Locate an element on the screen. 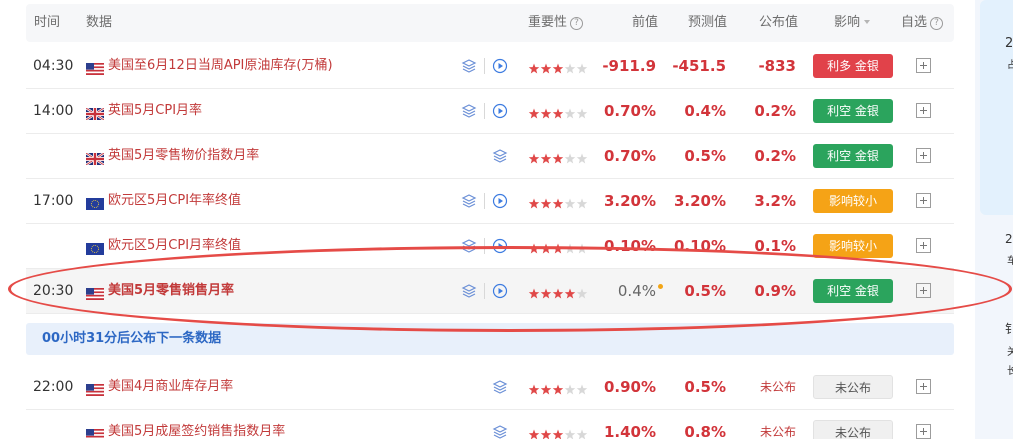  row-time: 14:00 is located at coordinates (53, 111).